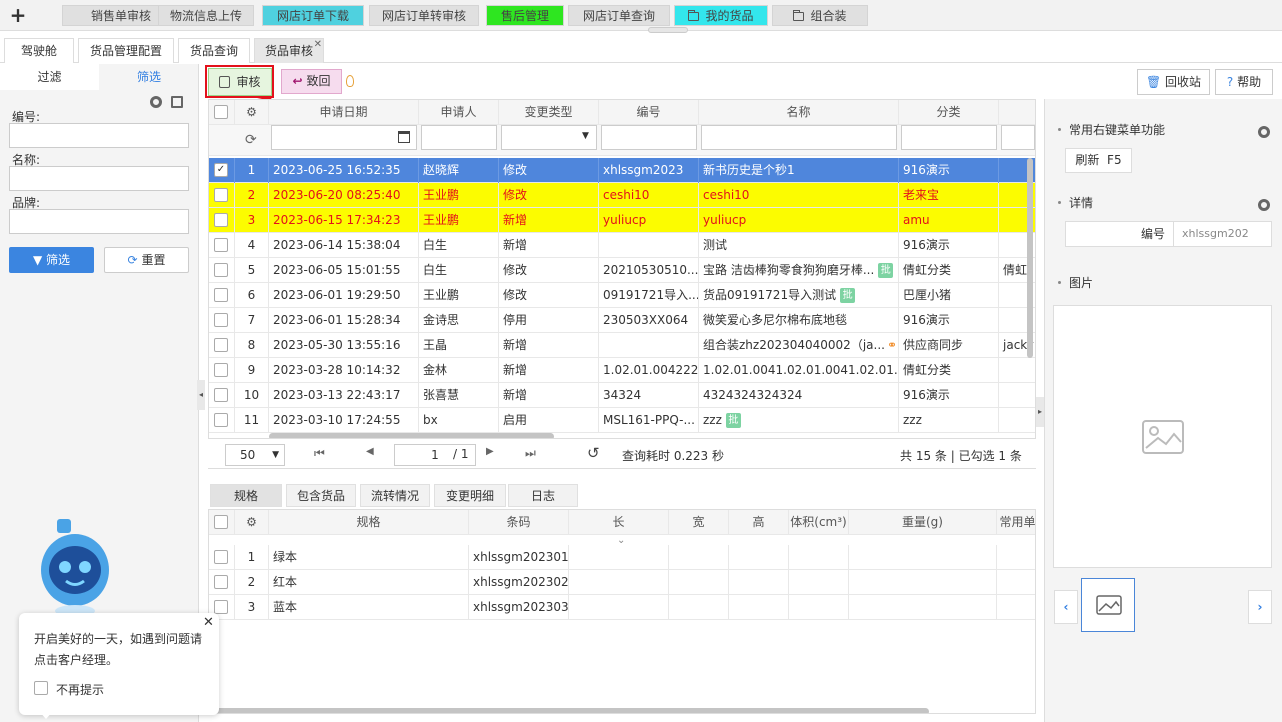 This screenshot has height=722, width=1282. What do you see at coordinates (201, 395) in the screenshot?
I see `collapse-left-handle: ◂` at bounding box center [201, 395].